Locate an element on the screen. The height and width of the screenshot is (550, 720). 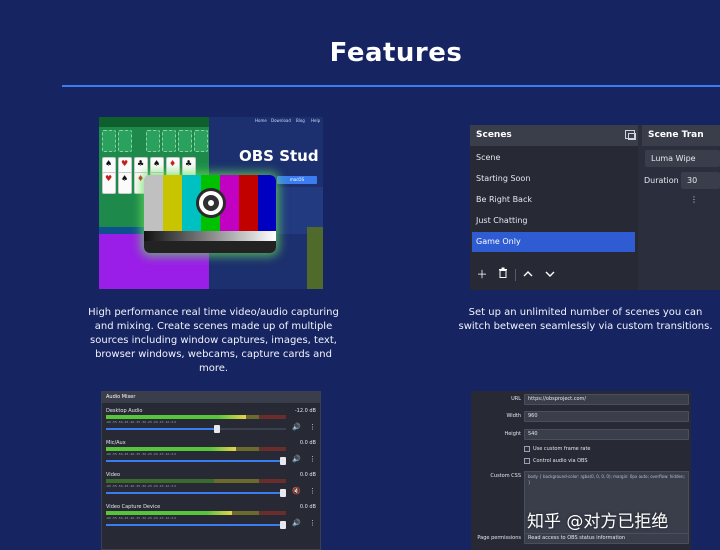
width-input: 960 is located at coordinates (606, 416).